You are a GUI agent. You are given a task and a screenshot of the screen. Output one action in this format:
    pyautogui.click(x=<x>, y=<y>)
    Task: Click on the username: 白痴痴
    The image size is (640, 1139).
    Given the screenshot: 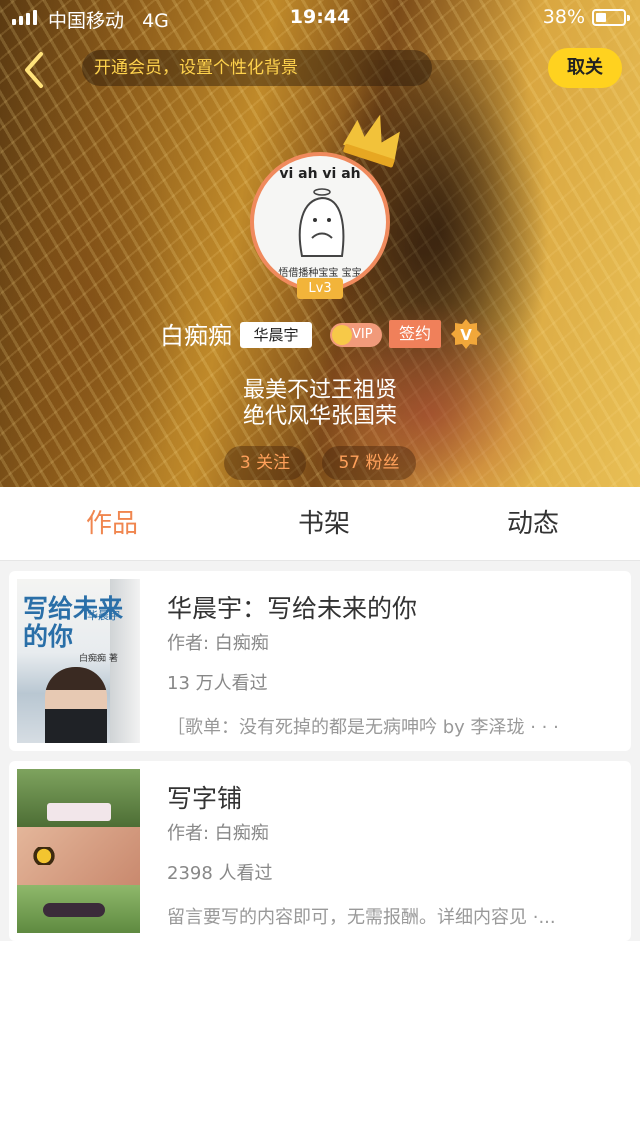 What is the action you would take?
    pyautogui.click(x=196, y=336)
    